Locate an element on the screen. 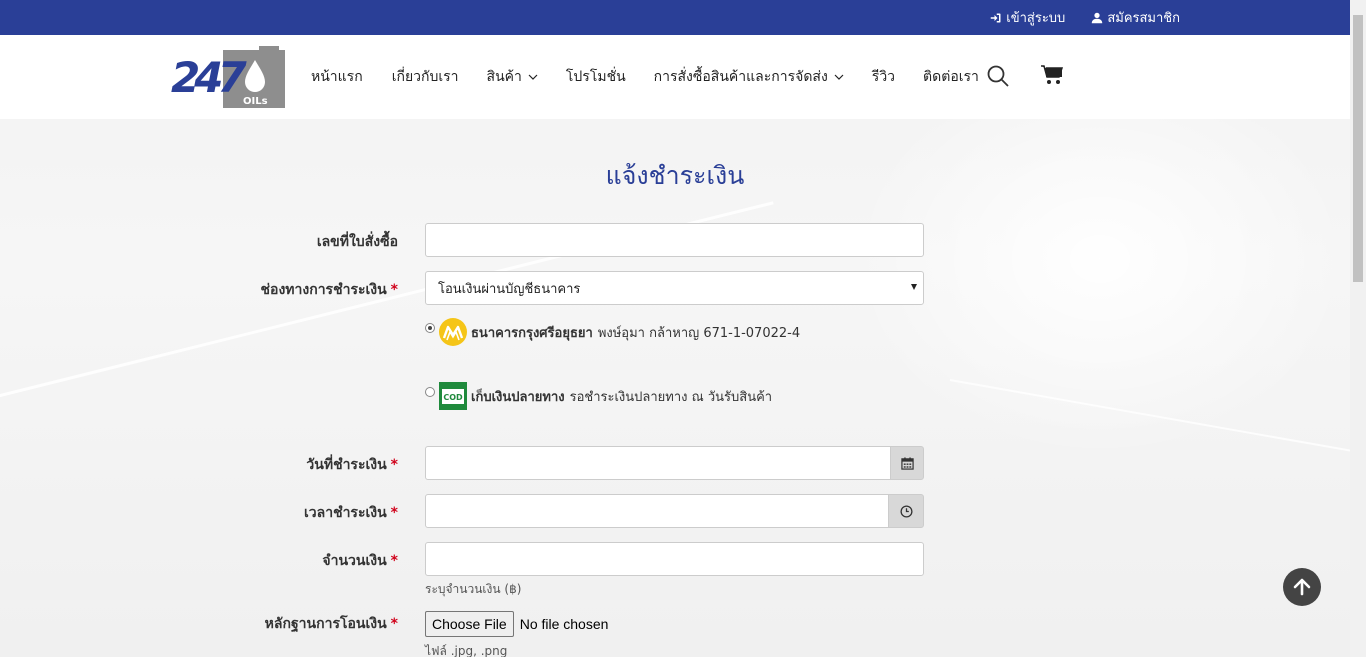 The image size is (1366, 657). evidence-label: หลักฐานการโอนเงิน * is located at coordinates (331, 624).